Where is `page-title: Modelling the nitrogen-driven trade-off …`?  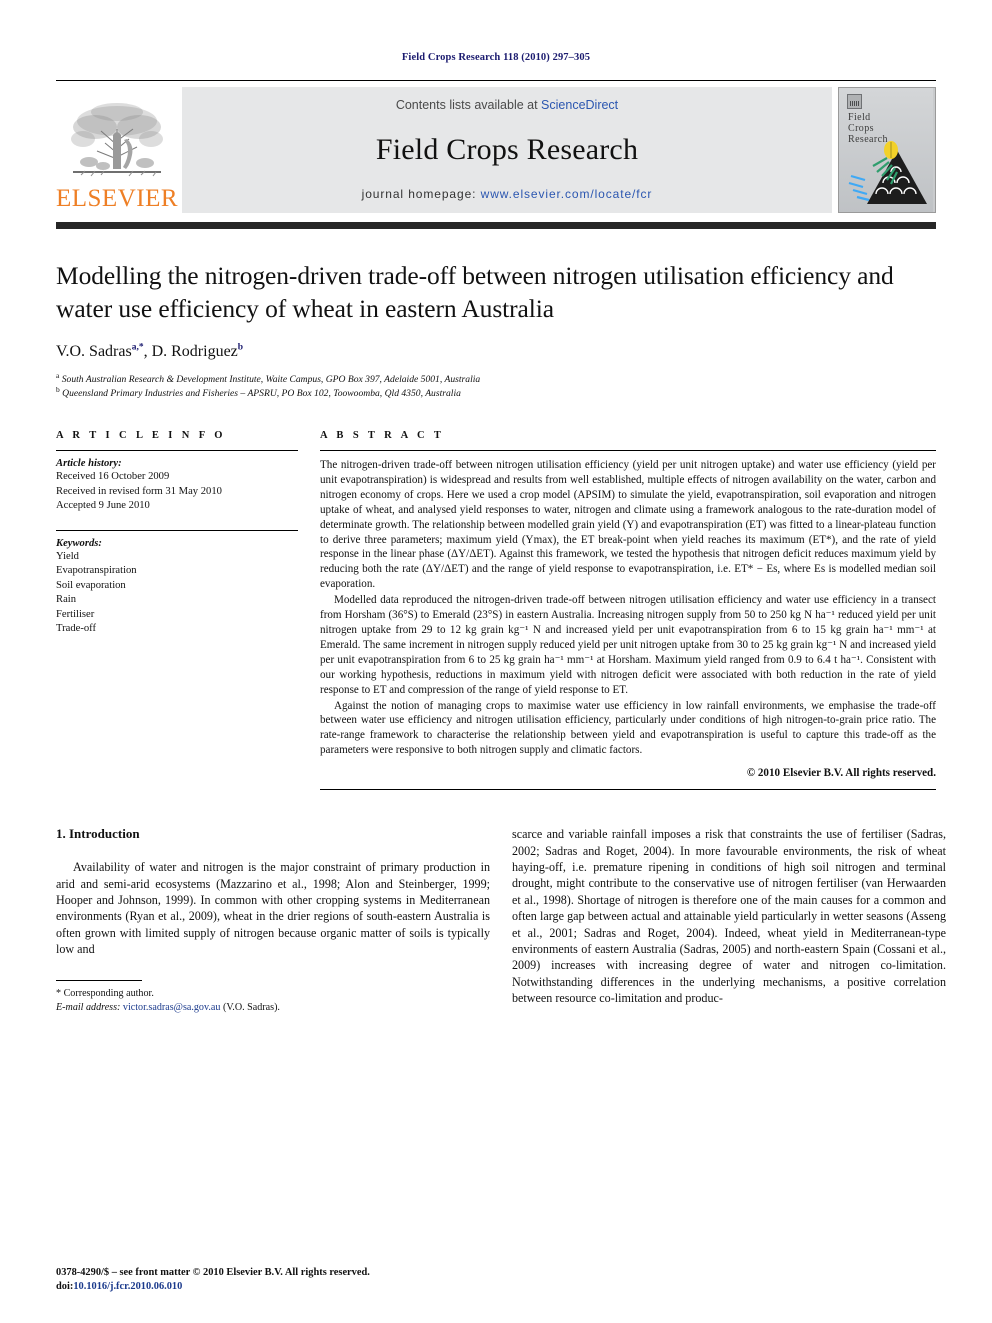 page-title: Modelling the nitrogen-driven trade-off … is located at coordinates (475, 292).